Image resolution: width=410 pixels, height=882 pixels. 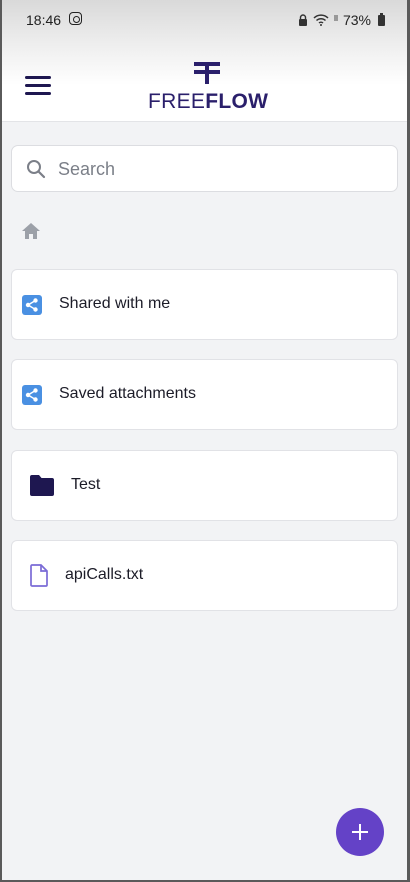 I want to click on list-item-label: Test, so click(x=86, y=484).